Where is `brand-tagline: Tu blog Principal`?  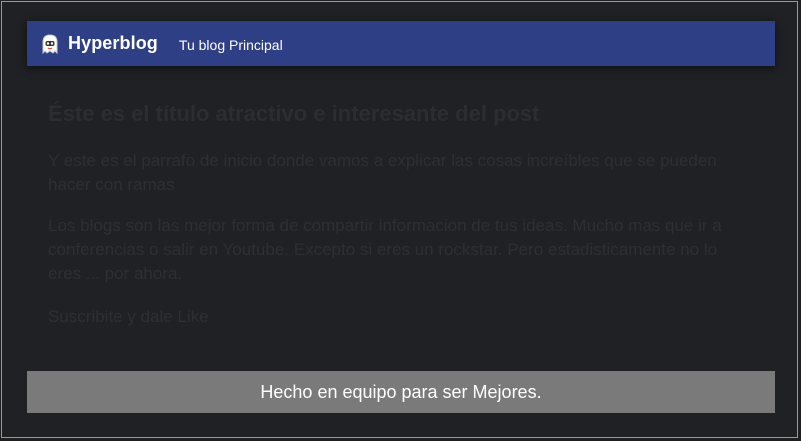
brand-tagline: Tu blog Principal is located at coordinates (230, 45).